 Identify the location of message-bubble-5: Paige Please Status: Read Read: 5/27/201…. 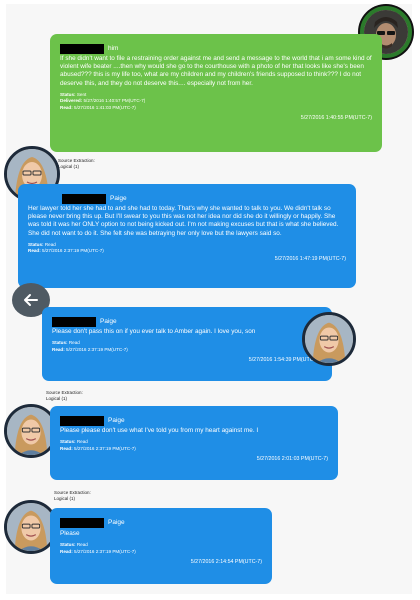
(161, 546).